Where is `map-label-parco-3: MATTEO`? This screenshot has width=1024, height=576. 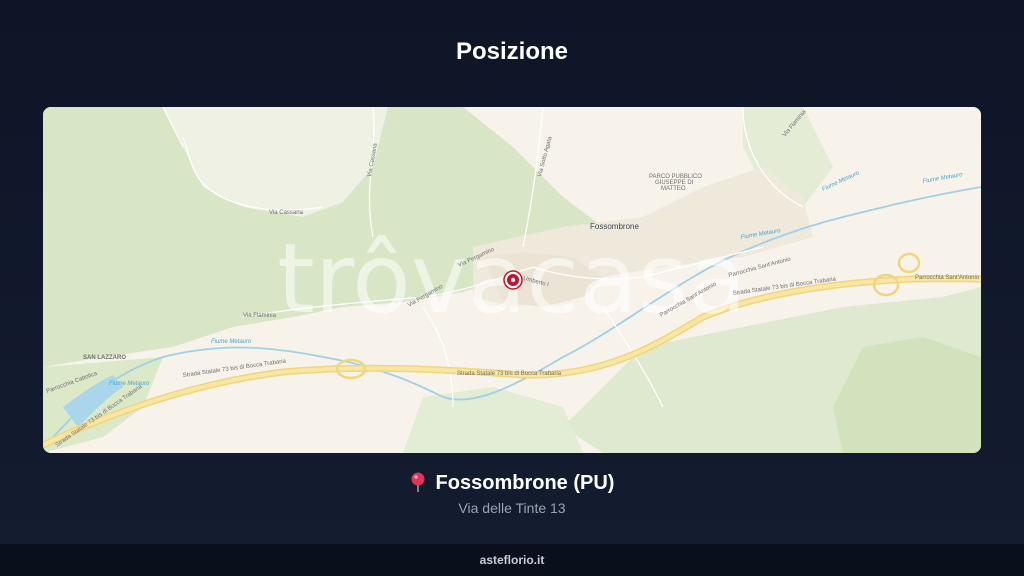 map-label-parco-3: MATTEO is located at coordinates (673, 189).